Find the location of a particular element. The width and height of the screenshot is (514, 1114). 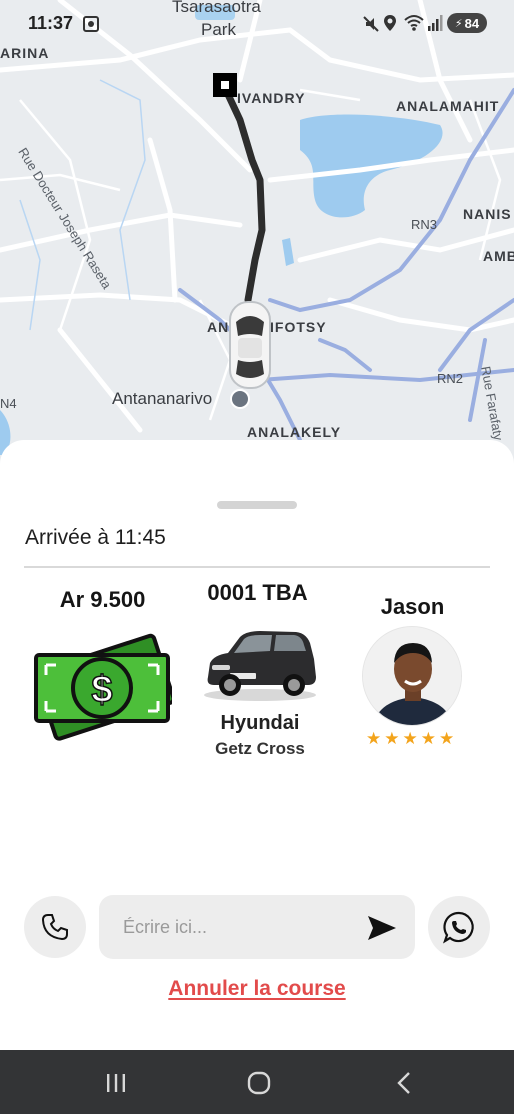

cancel-ride-link: Annuler la course is located at coordinates (257, 989).